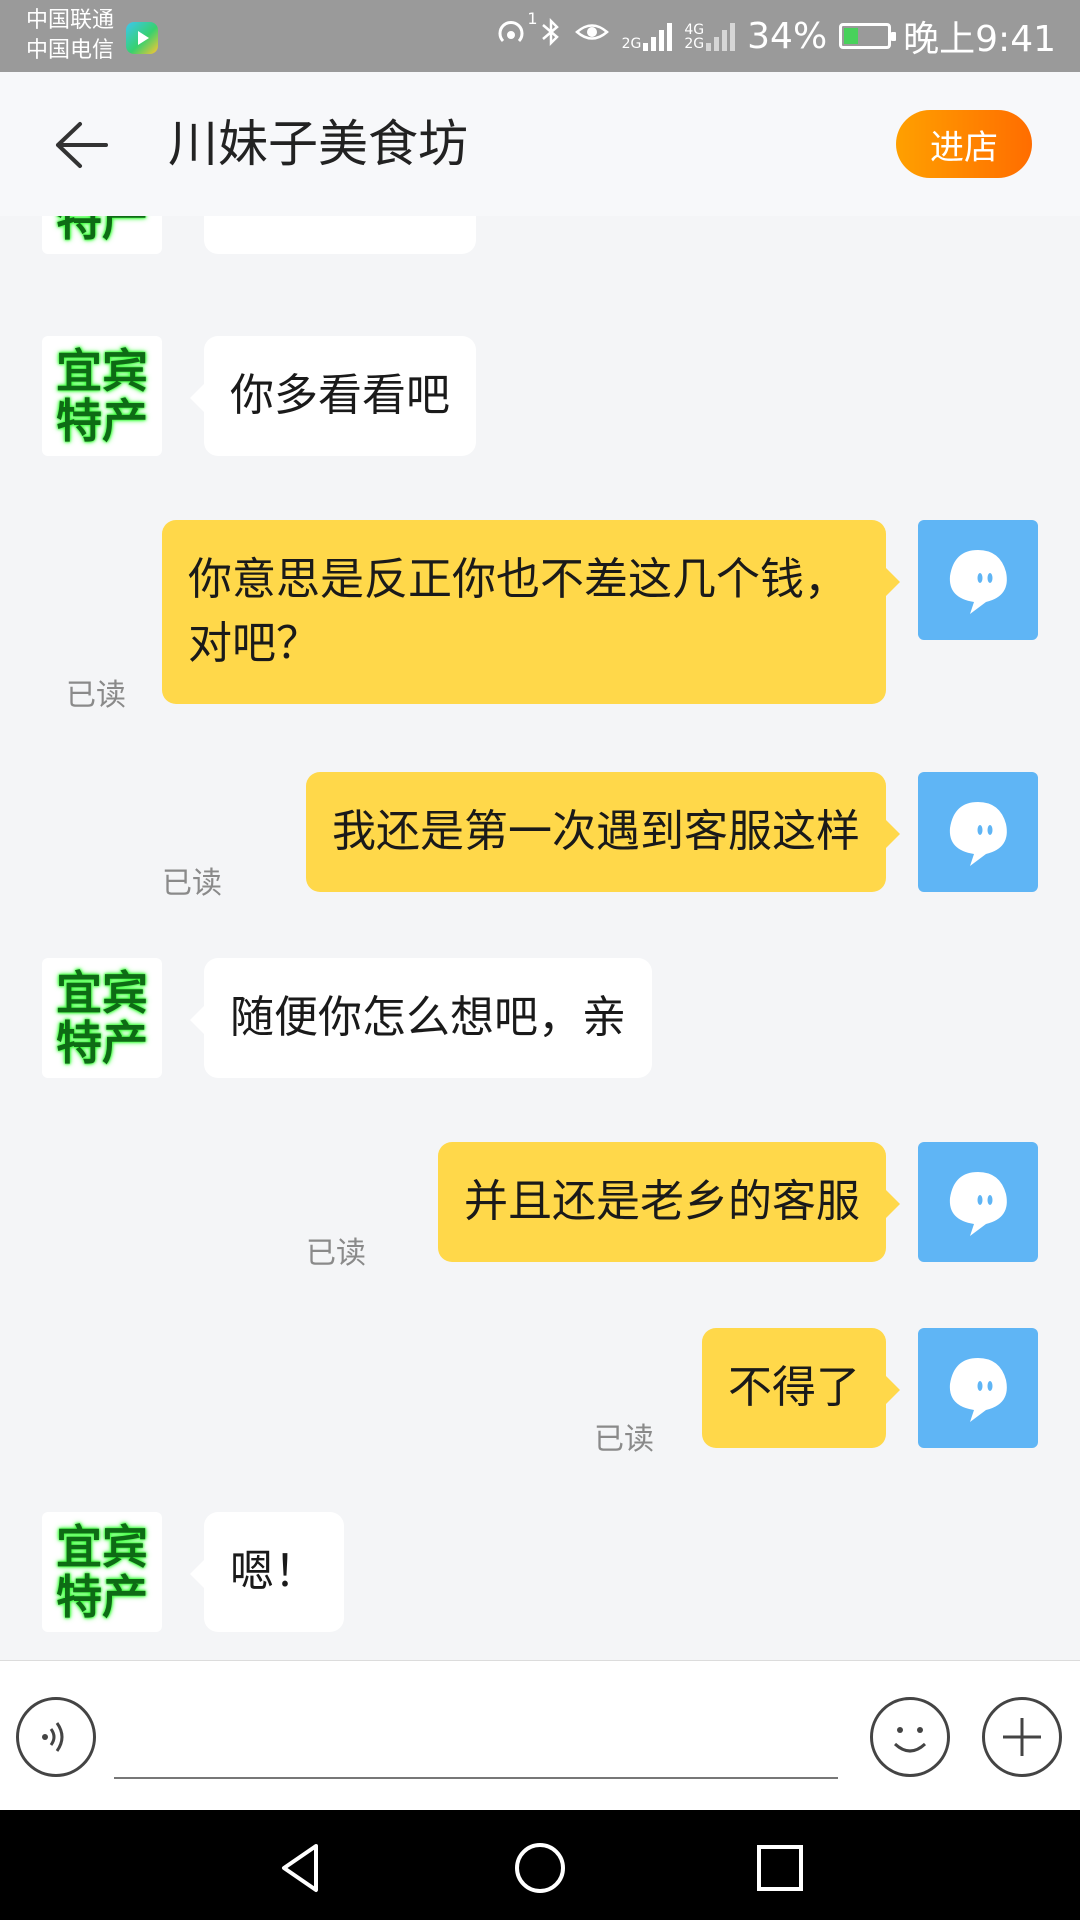 This screenshot has width=1080, height=1920. I want to click on battery-fill, so click(851, 36).